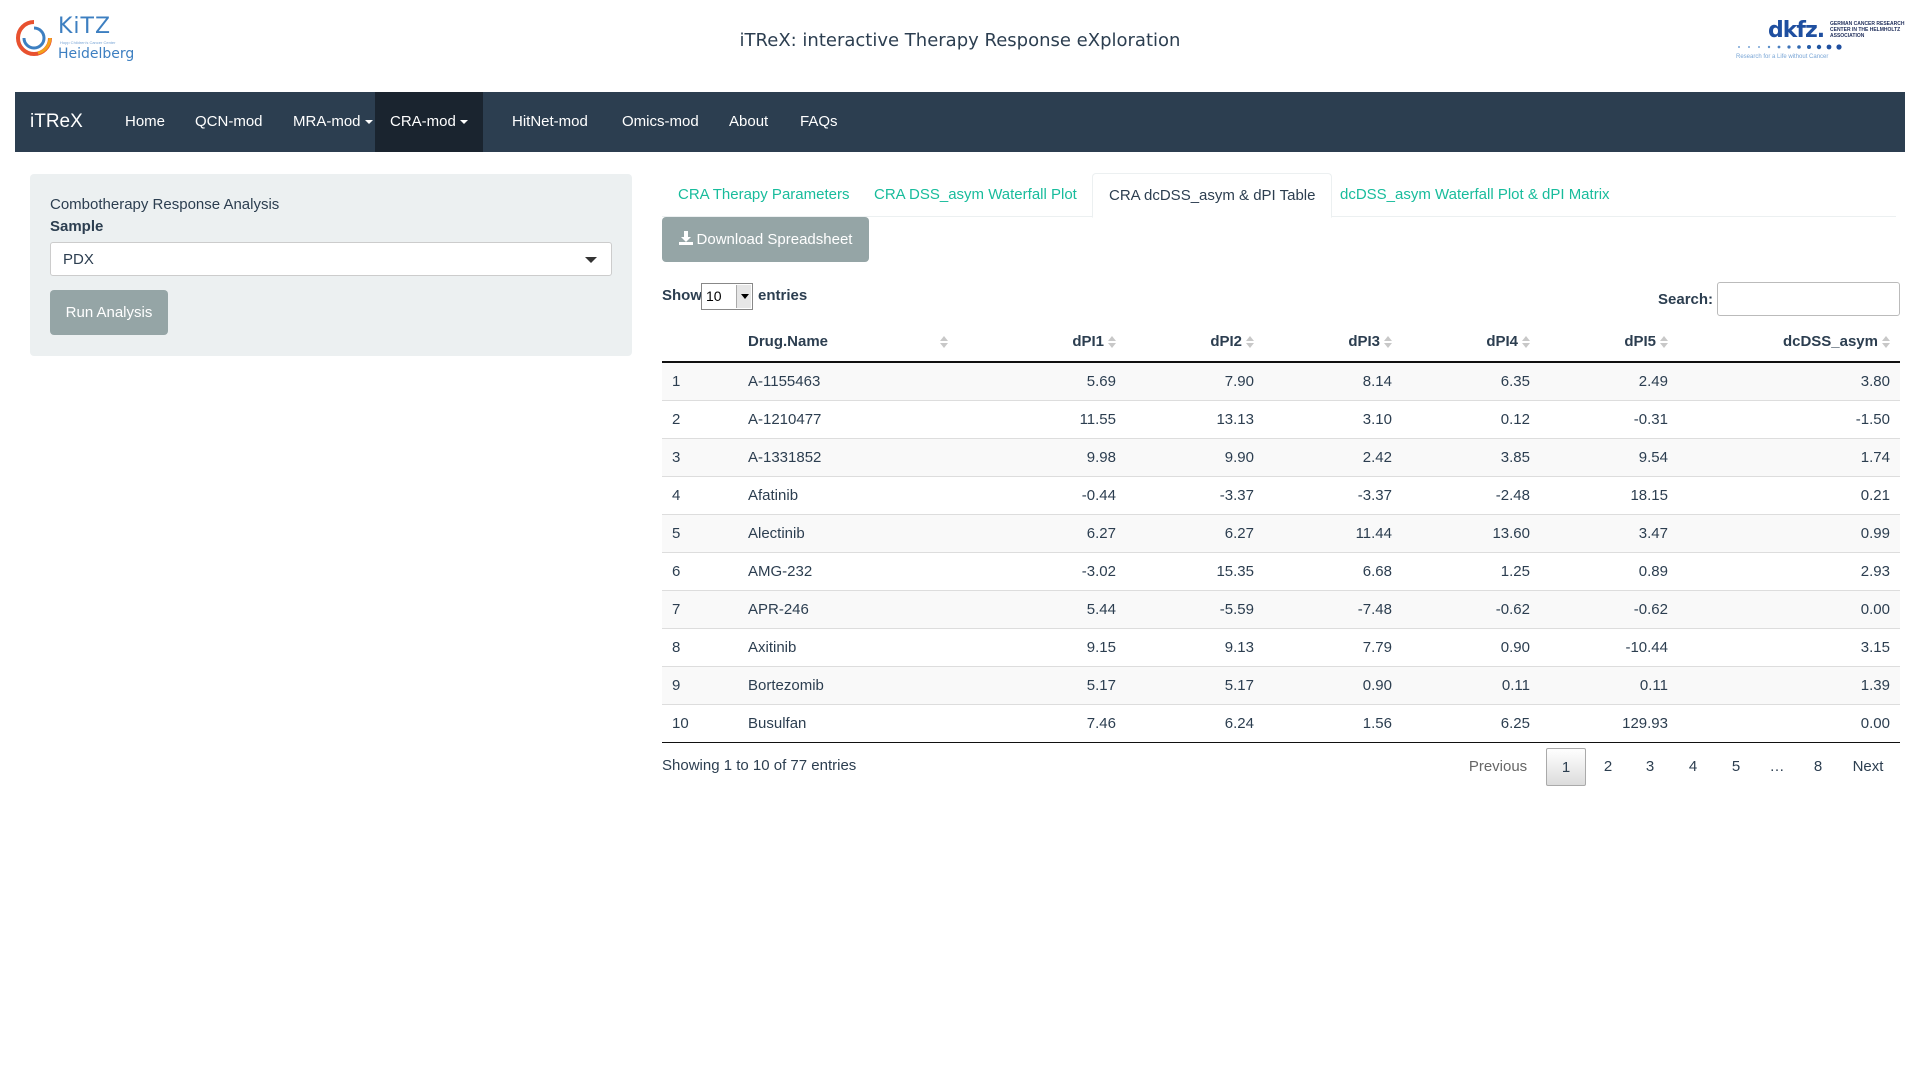 This screenshot has width=1920, height=1080. What do you see at coordinates (1471, 723) in the screenshot?
I see `dpi4-cell: 6.25` at bounding box center [1471, 723].